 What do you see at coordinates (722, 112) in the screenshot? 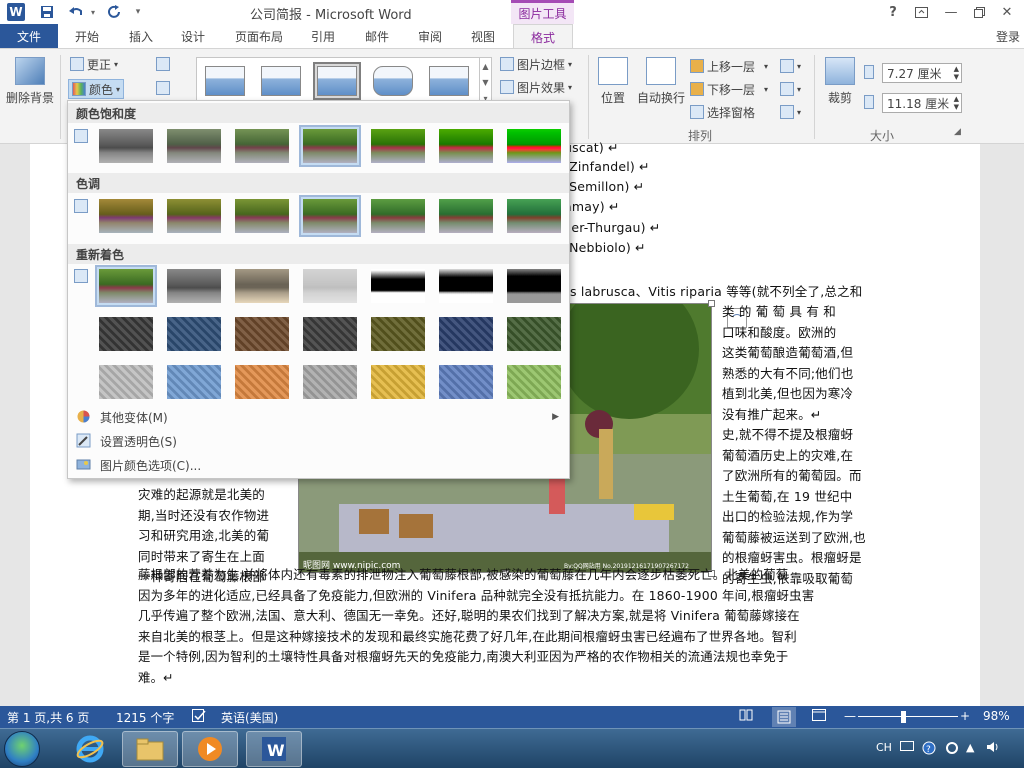
I see `selection-pane-button: 选择窗格` at bounding box center [722, 112].